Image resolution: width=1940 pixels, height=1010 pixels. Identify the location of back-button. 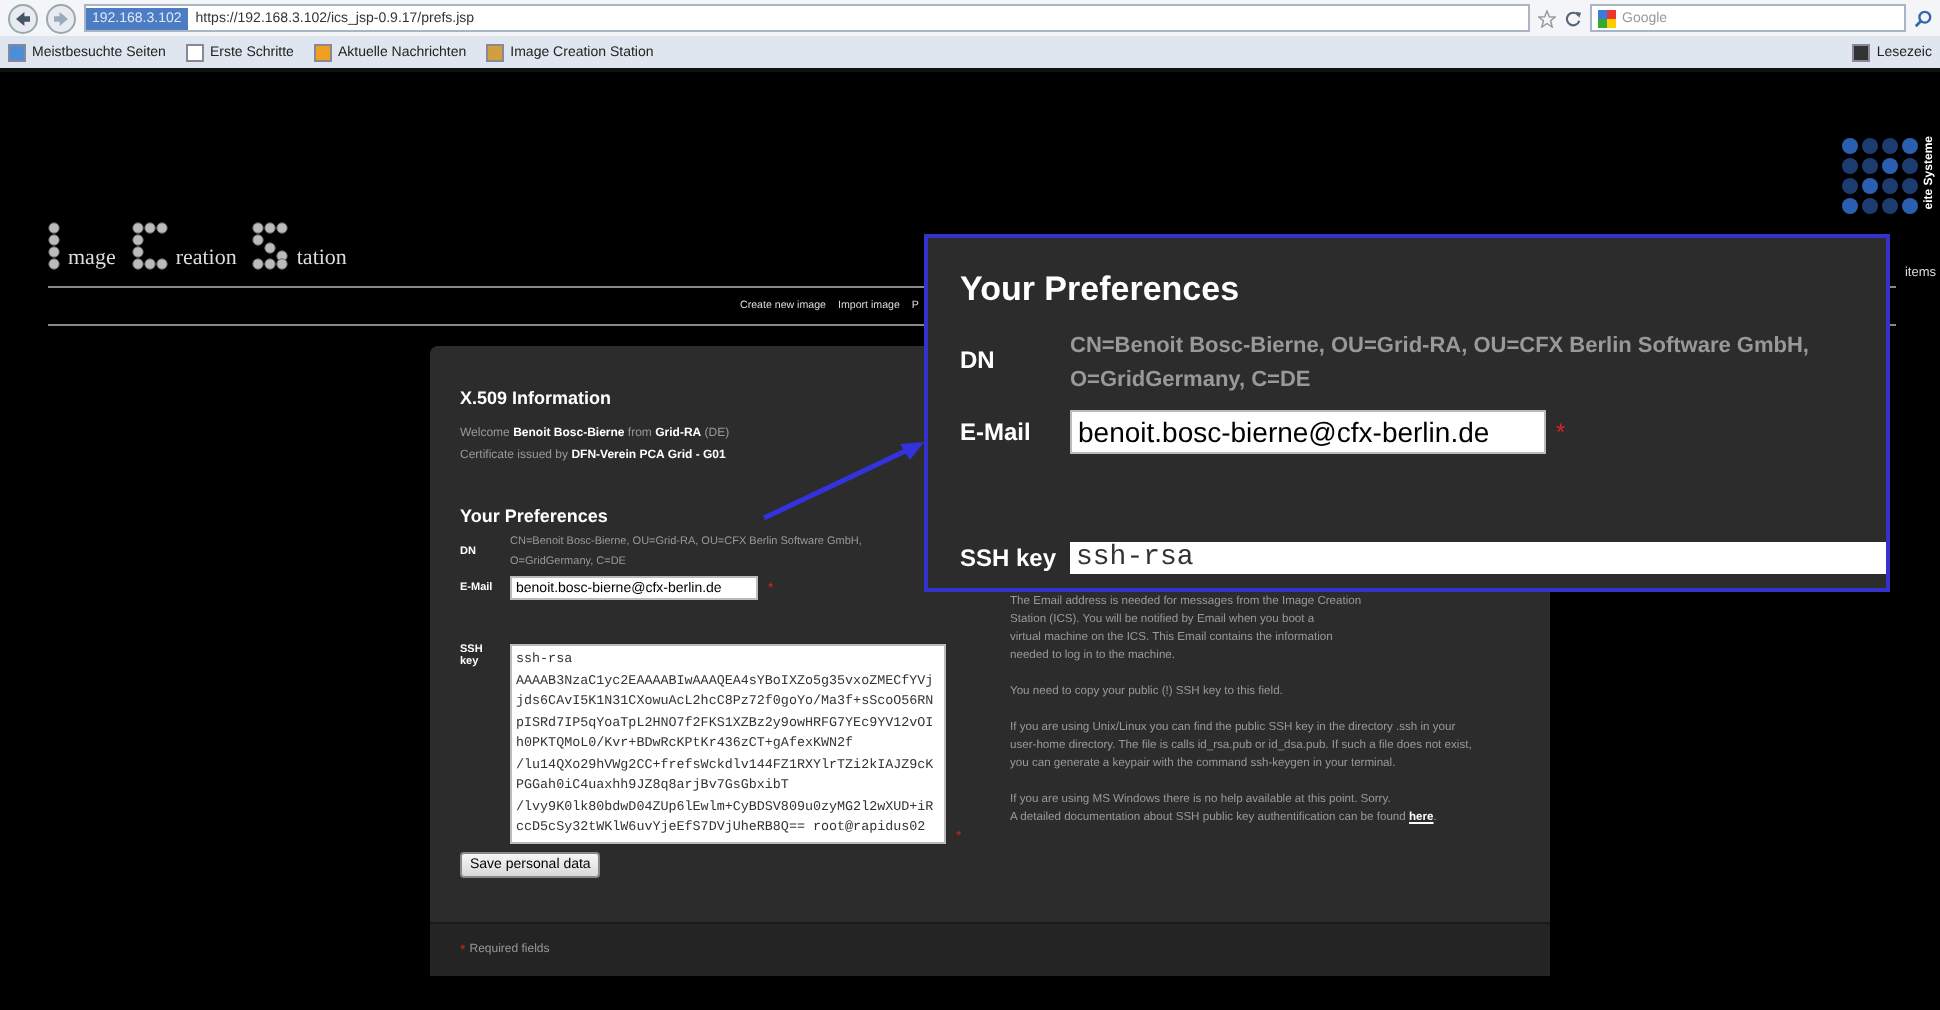
(23, 18).